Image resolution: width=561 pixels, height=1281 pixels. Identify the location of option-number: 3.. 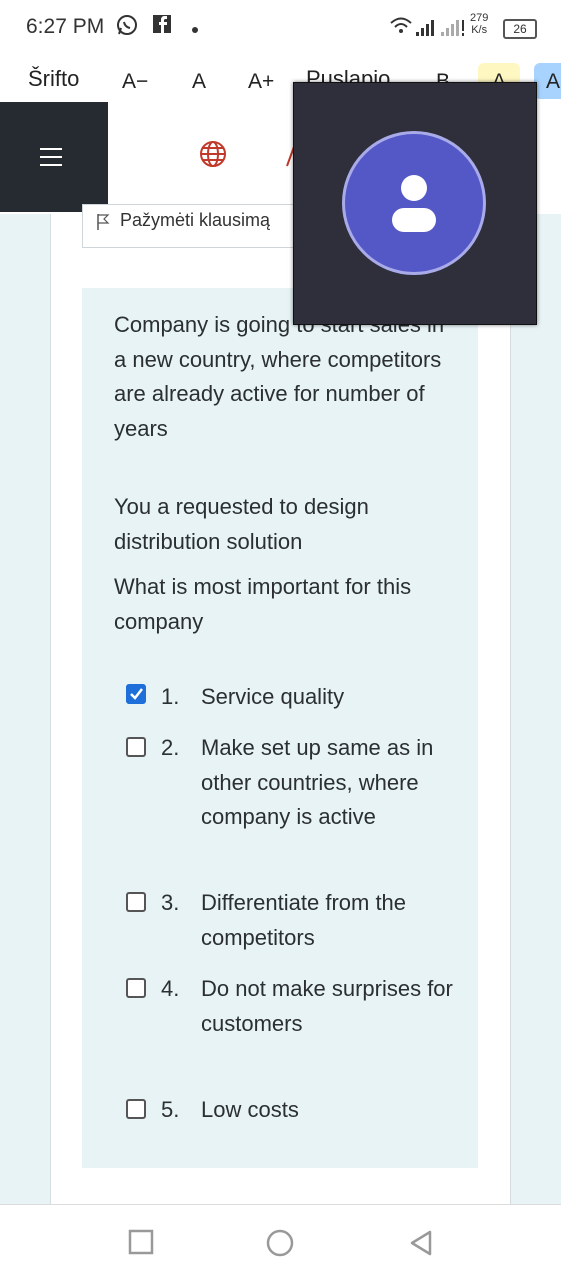
(170, 902).